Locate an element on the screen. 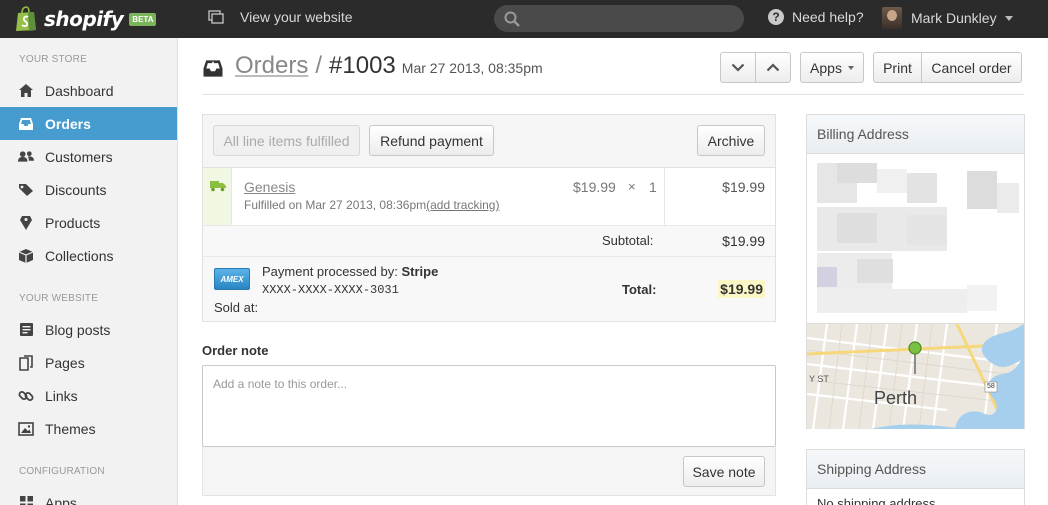  sidebar-heading-store: YOUR STORE is located at coordinates (53, 59).